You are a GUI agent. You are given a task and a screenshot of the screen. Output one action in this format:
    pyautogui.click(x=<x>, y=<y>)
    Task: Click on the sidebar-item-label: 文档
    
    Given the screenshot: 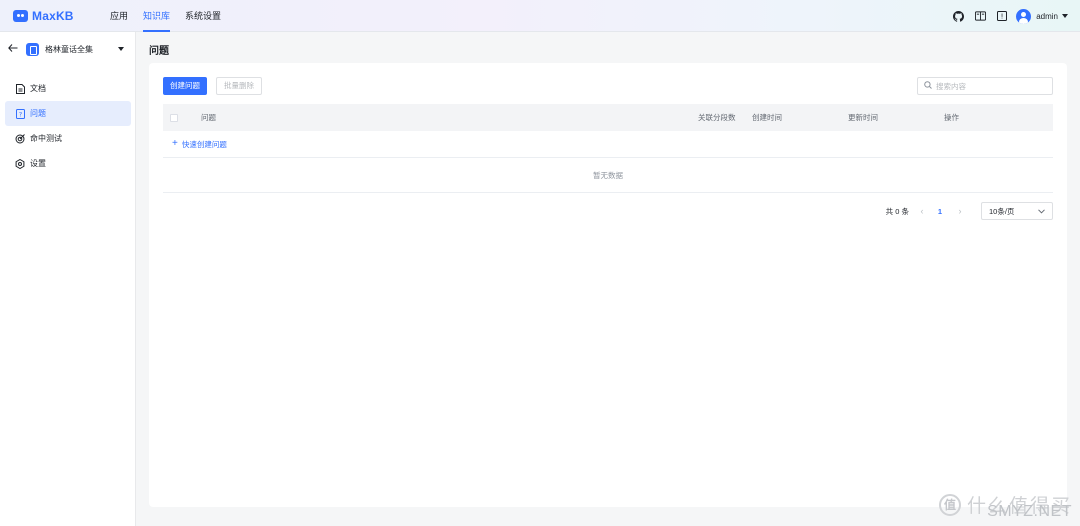 What is the action you would take?
    pyautogui.click(x=38, y=88)
    